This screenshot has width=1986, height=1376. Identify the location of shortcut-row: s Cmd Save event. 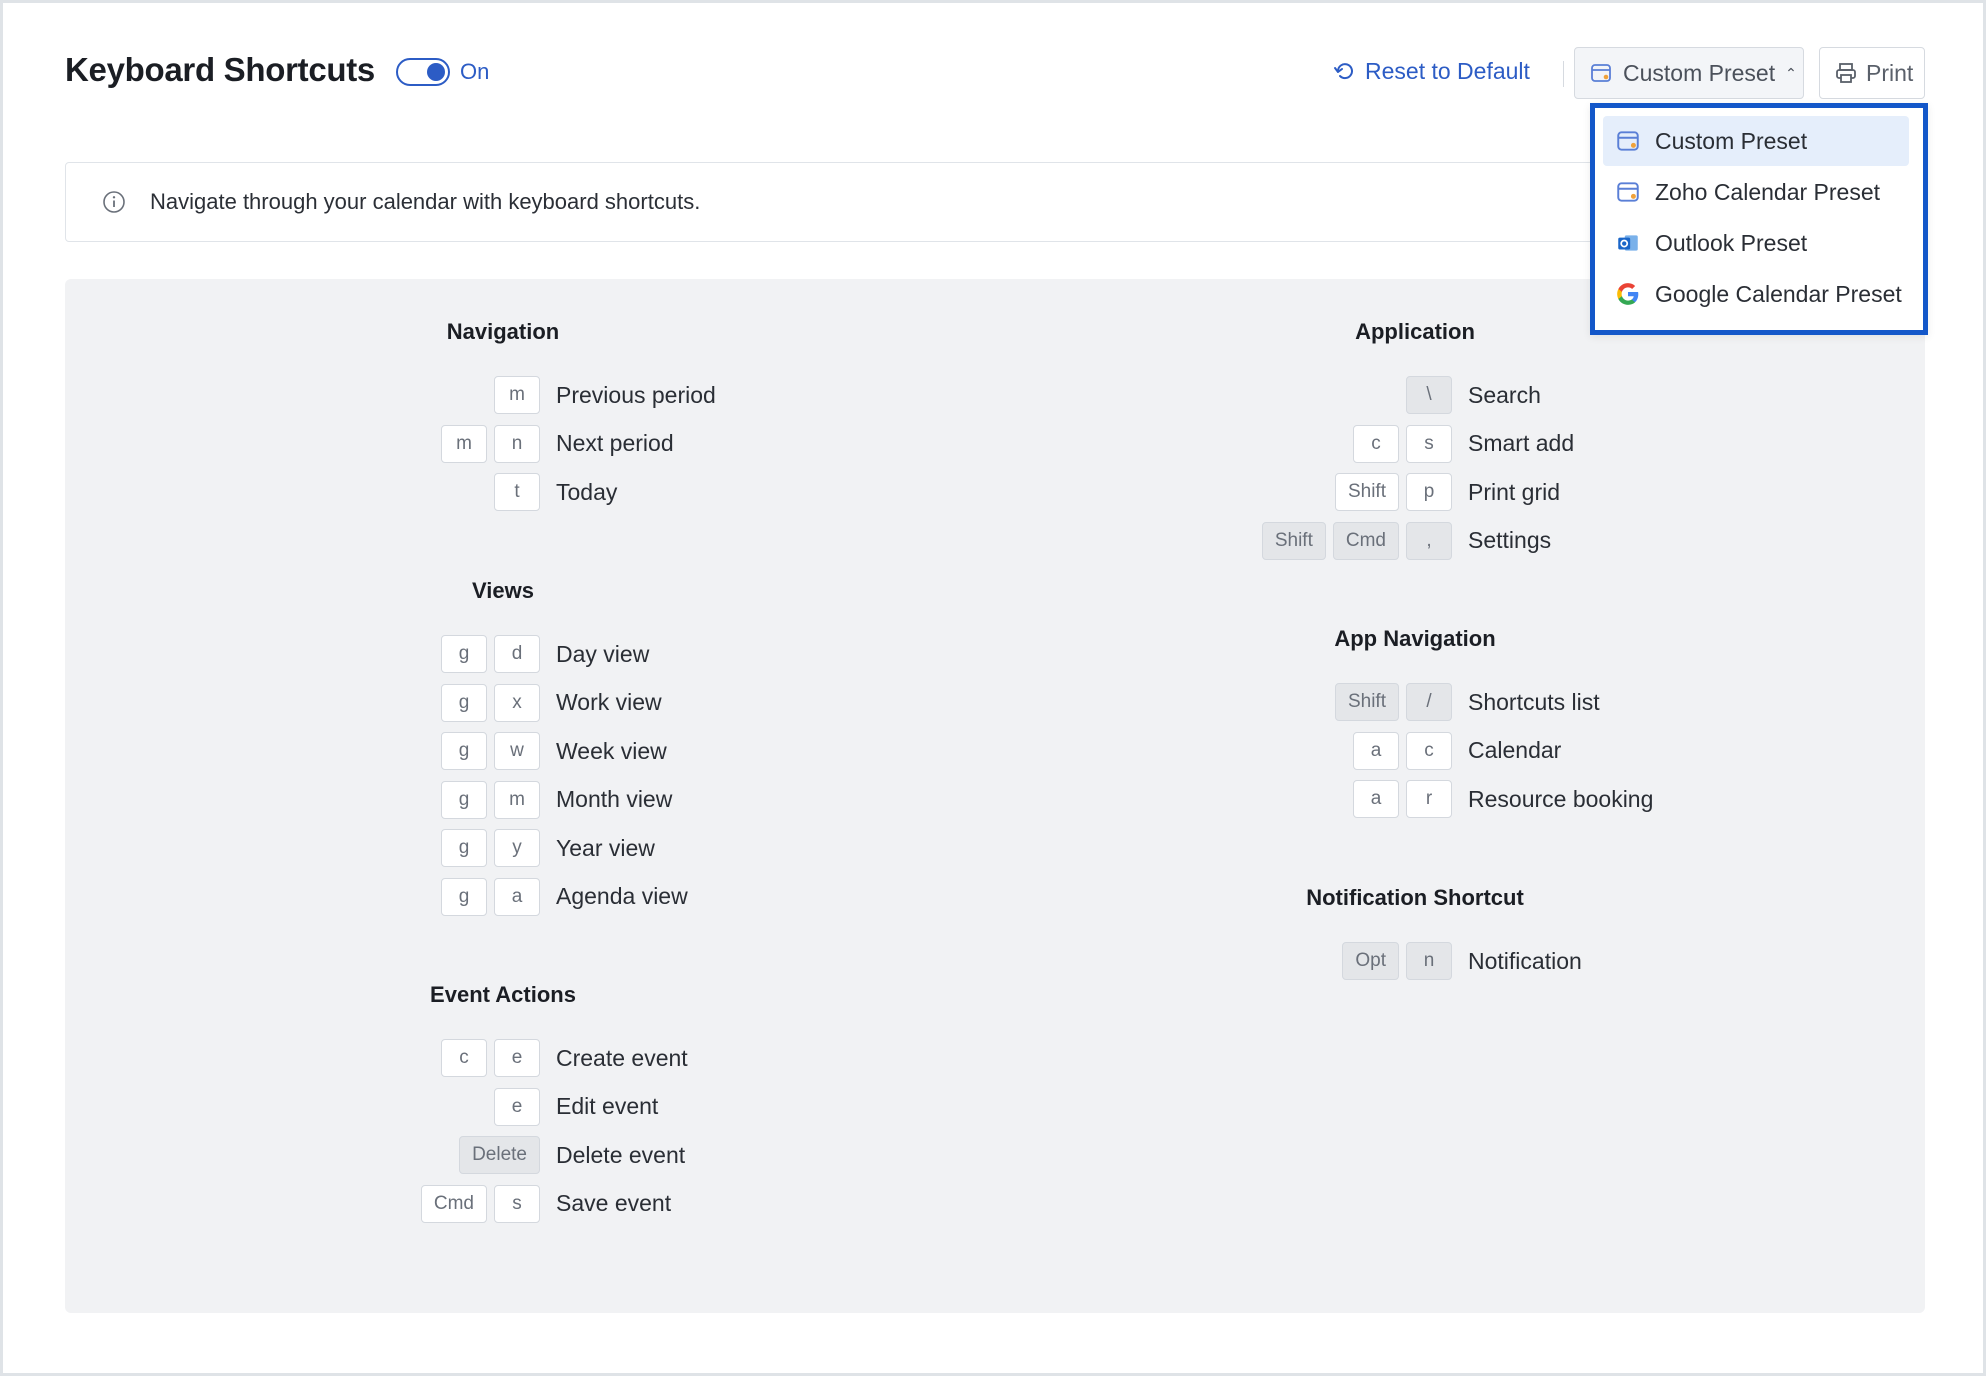
(368, 1204).